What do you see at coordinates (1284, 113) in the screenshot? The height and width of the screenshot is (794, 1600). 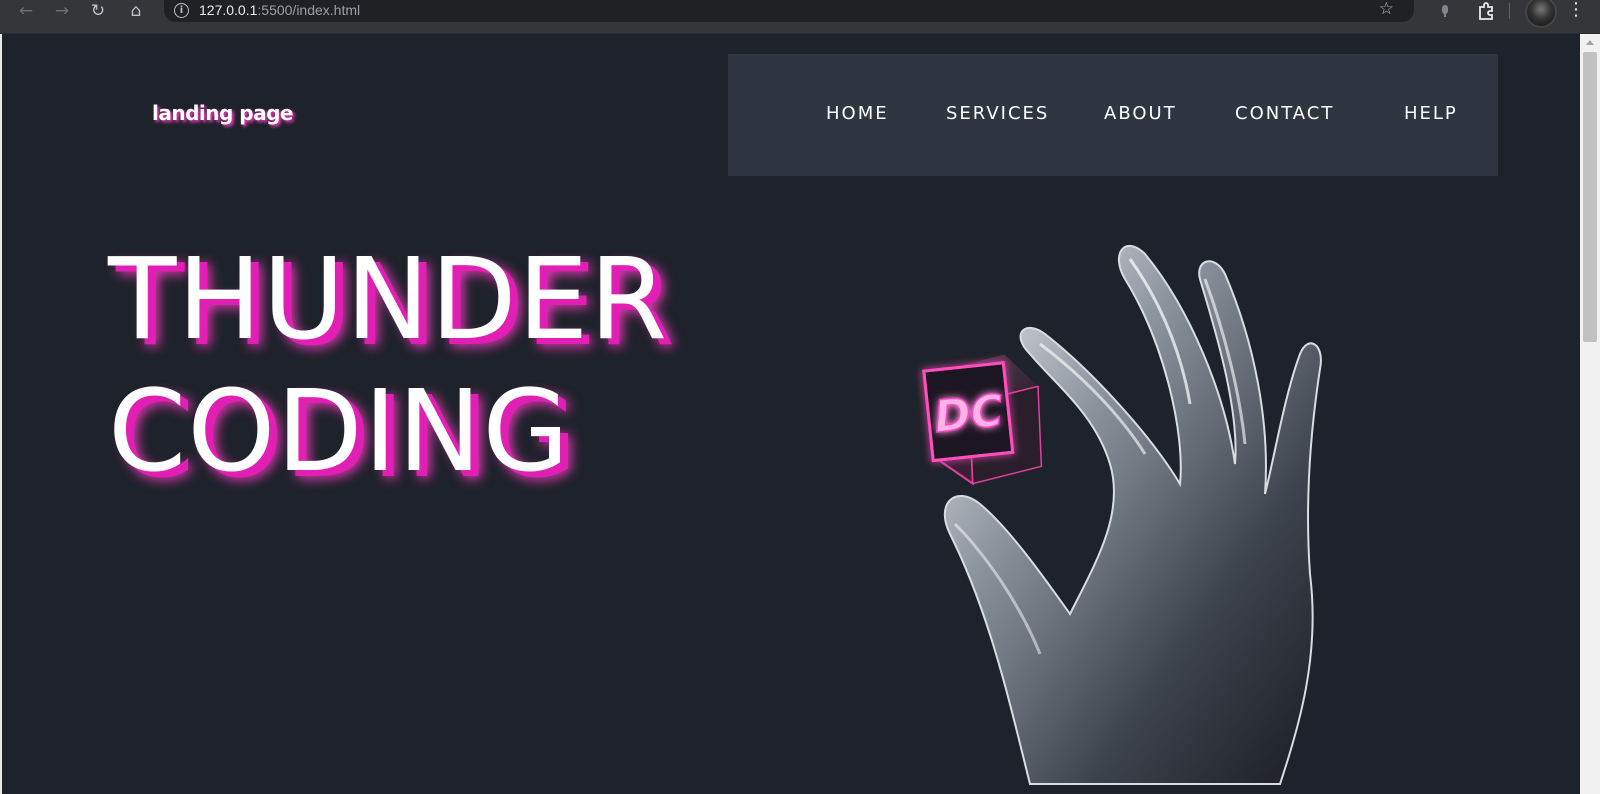 I see `nav-contact: CONTACT` at bounding box center [1284, 113].